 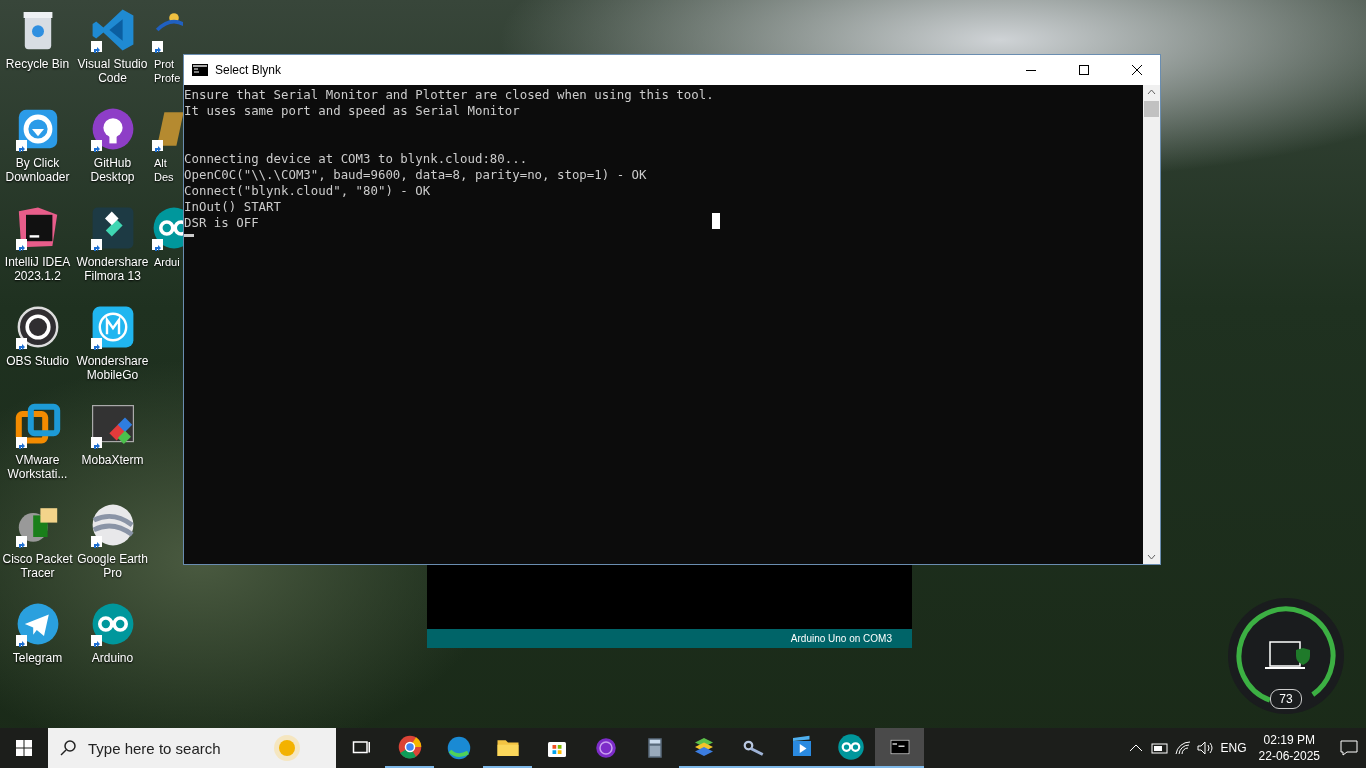 What do you see at coordinates (1286, 699) in the screenshot?
I see `score-badge: 73` at bounding box center [1286, 699].